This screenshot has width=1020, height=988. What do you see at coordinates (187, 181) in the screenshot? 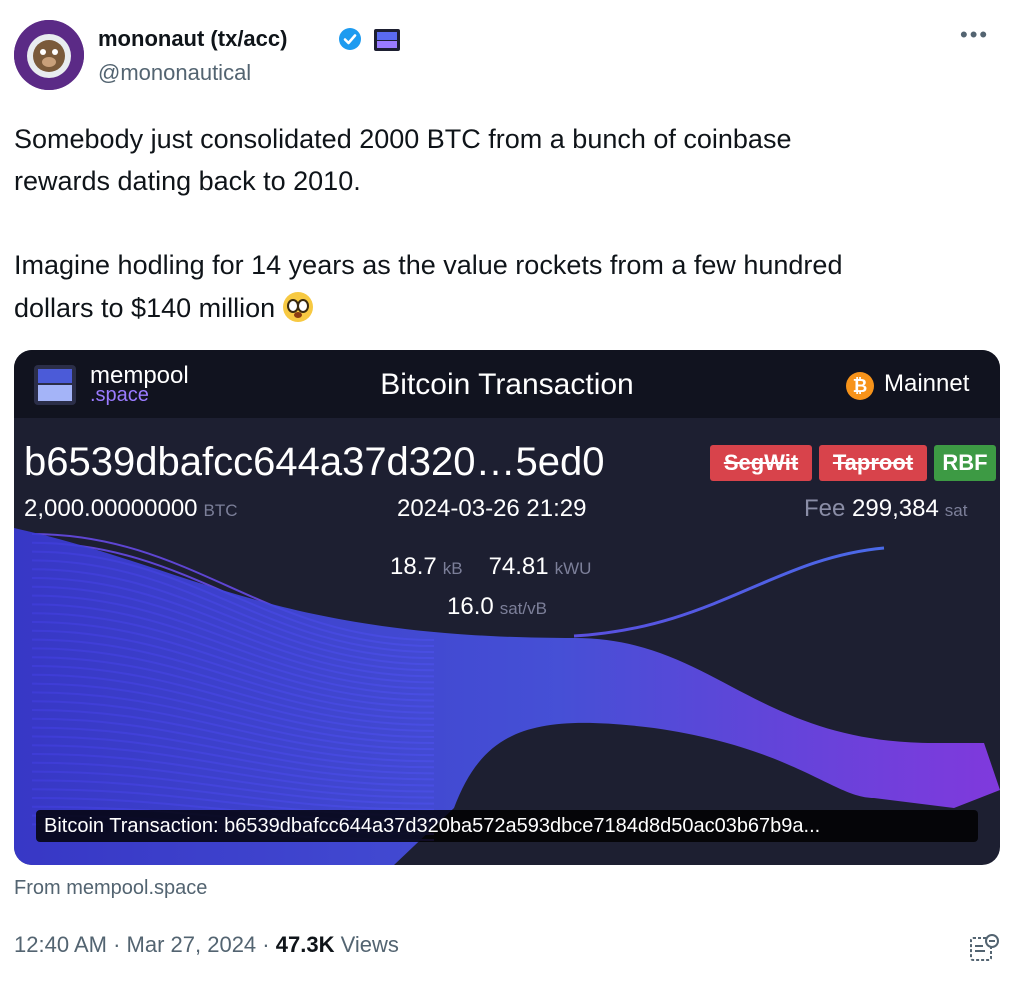
I see `tweet-text-line: rewards dating back to 2010.` at bounding box center [187, 181].